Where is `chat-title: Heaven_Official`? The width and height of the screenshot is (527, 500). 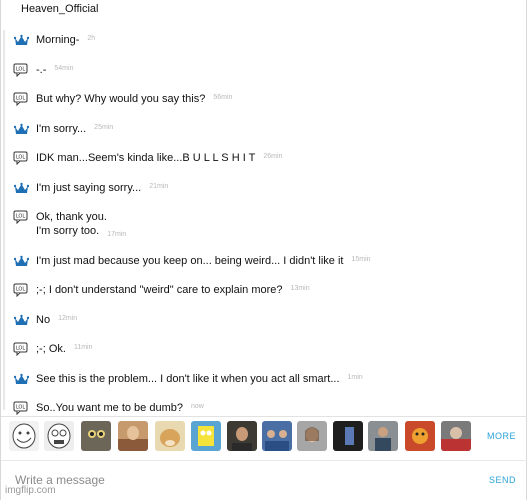
chat-title: Heaven_Official is located at coordinates (60, 9).